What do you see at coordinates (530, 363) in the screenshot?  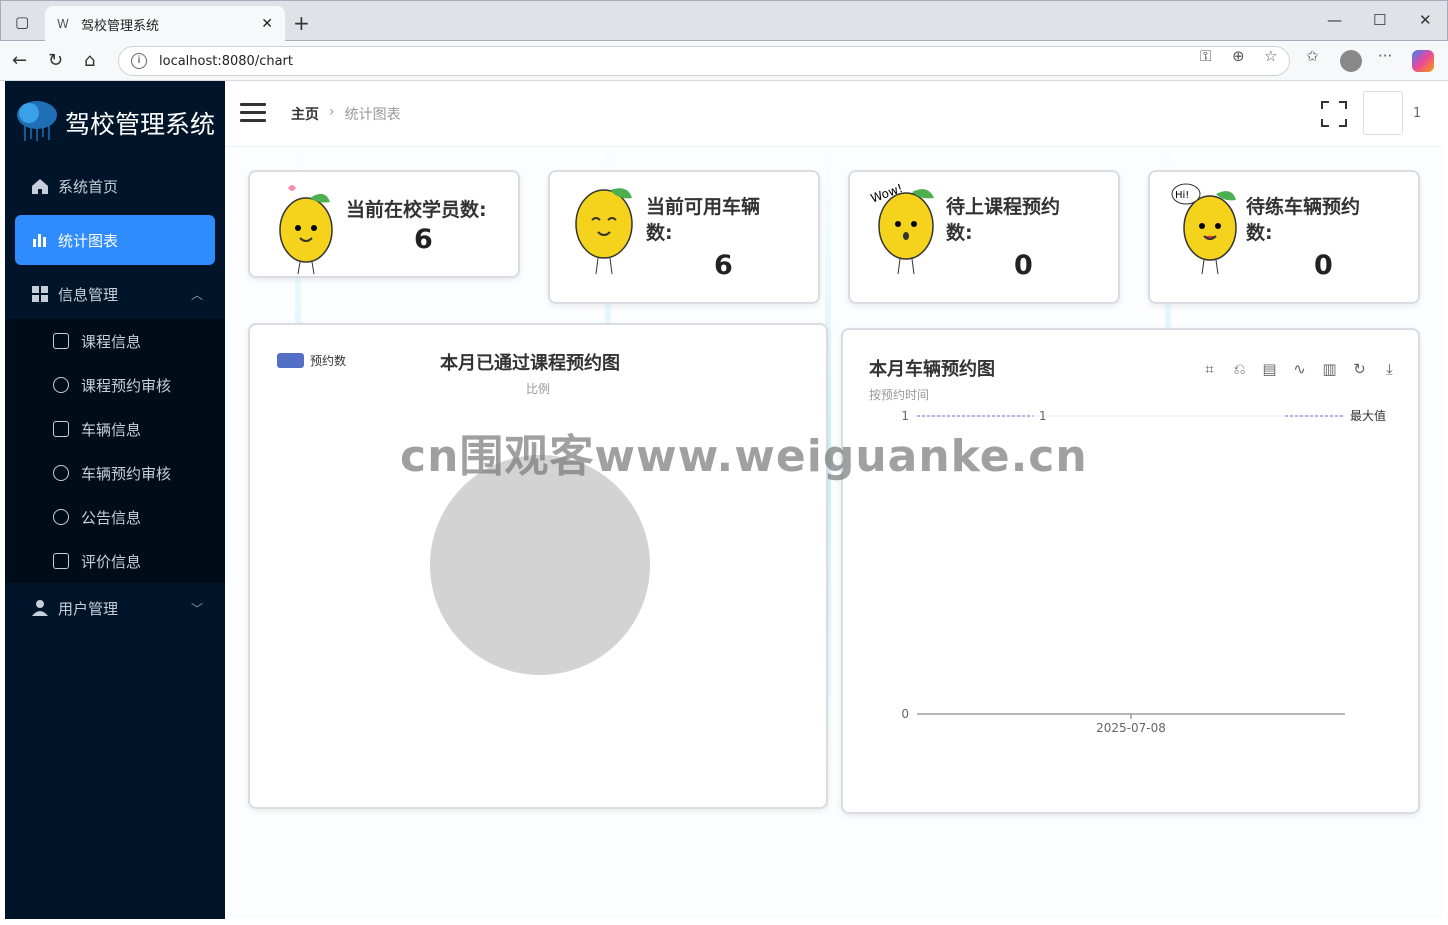 I see `pie-chart-title: 本月已通过课程预约图` at bounding box center [530, 363].